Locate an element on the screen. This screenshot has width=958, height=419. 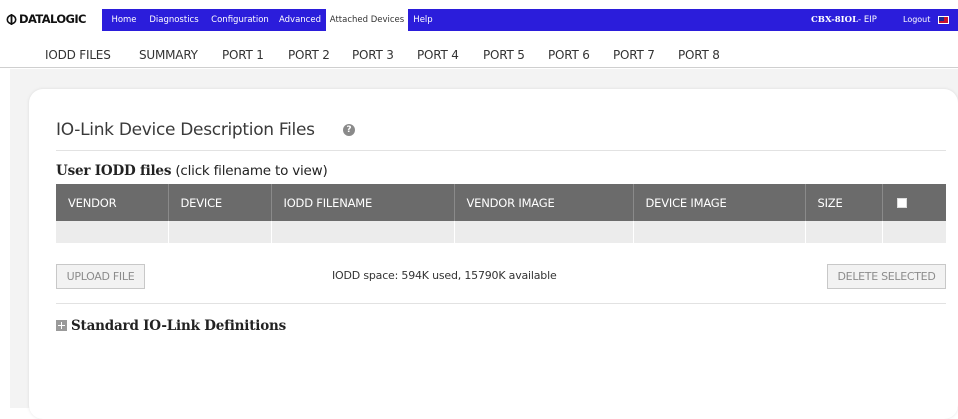
device-model: CBX-8IOL is located at coordinates (835, 20).